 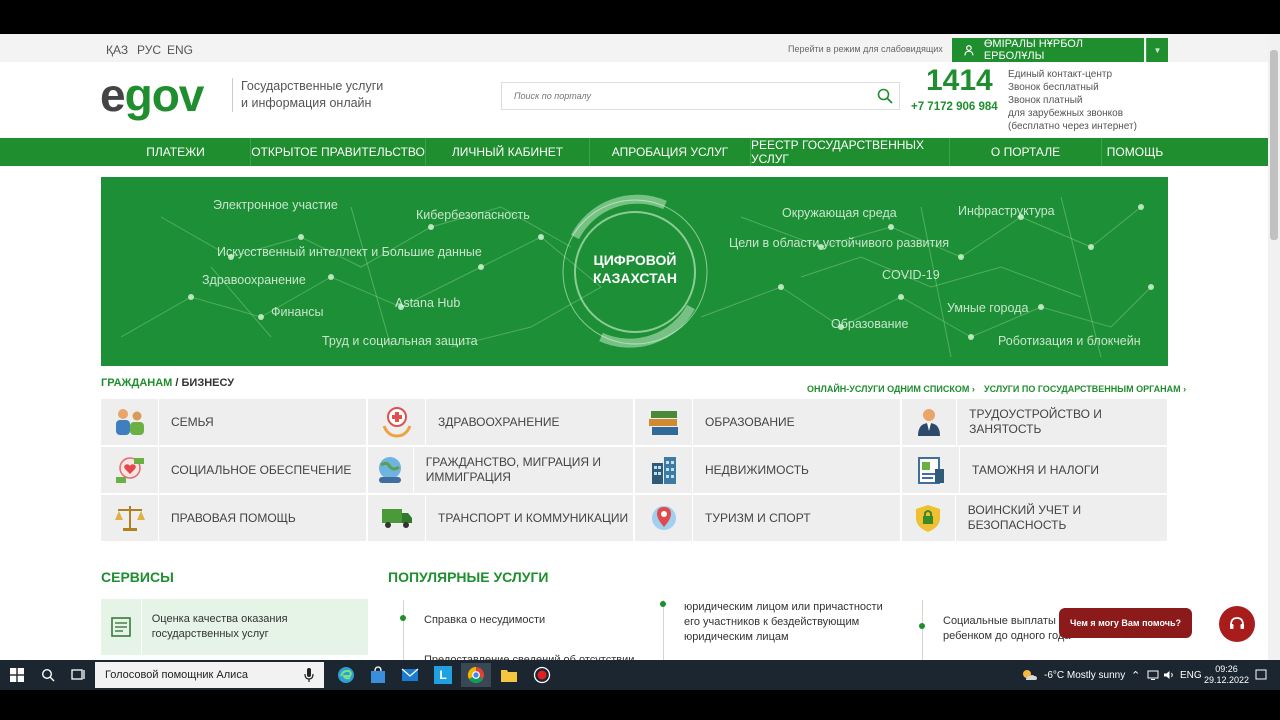 I want to click on chevron-up-icon: ⌃, so click(x=1135, y=675).